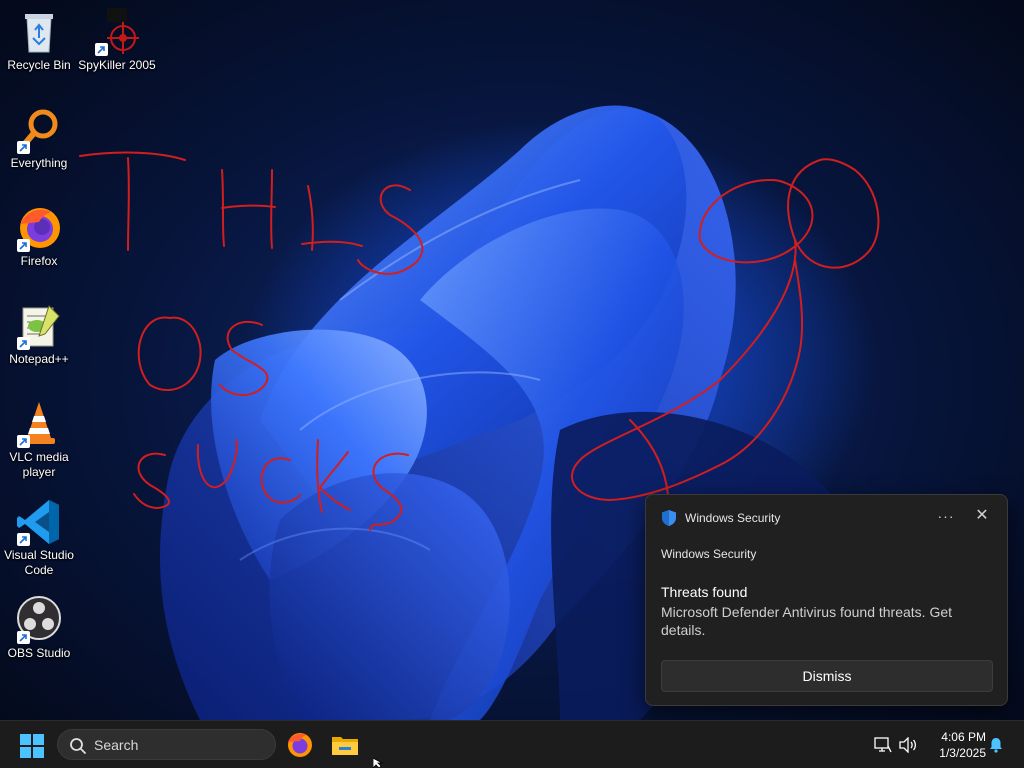 This screenshot has width=1024, height=768. What do you see at coordinates (78, 746) in the screenshot?
I see `search-icon` at bounding box center [78, 746].